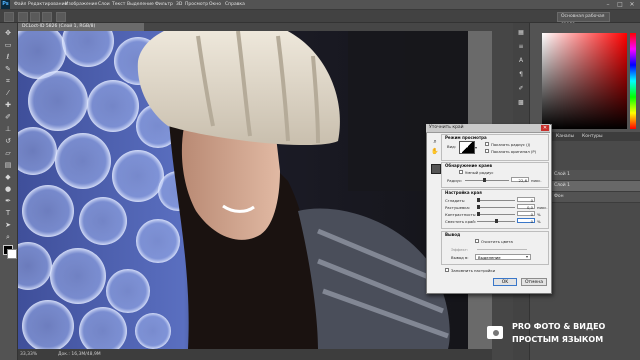 The width and height of the screenshot is (640, 360). Describe the element at coordinates (8, 33) in the screenshot. I see `move-tool-icon: ✥` at that location.